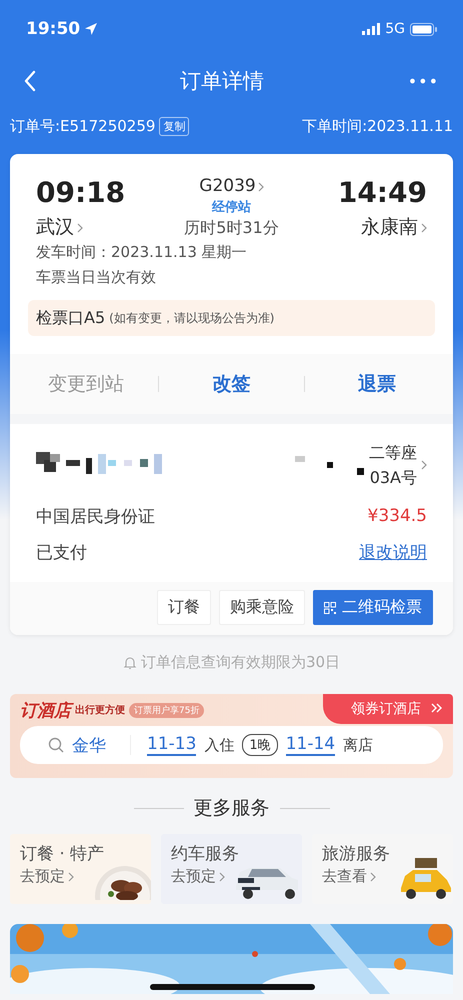  I want to click on seat-number: 03A号, so click(393, 478).